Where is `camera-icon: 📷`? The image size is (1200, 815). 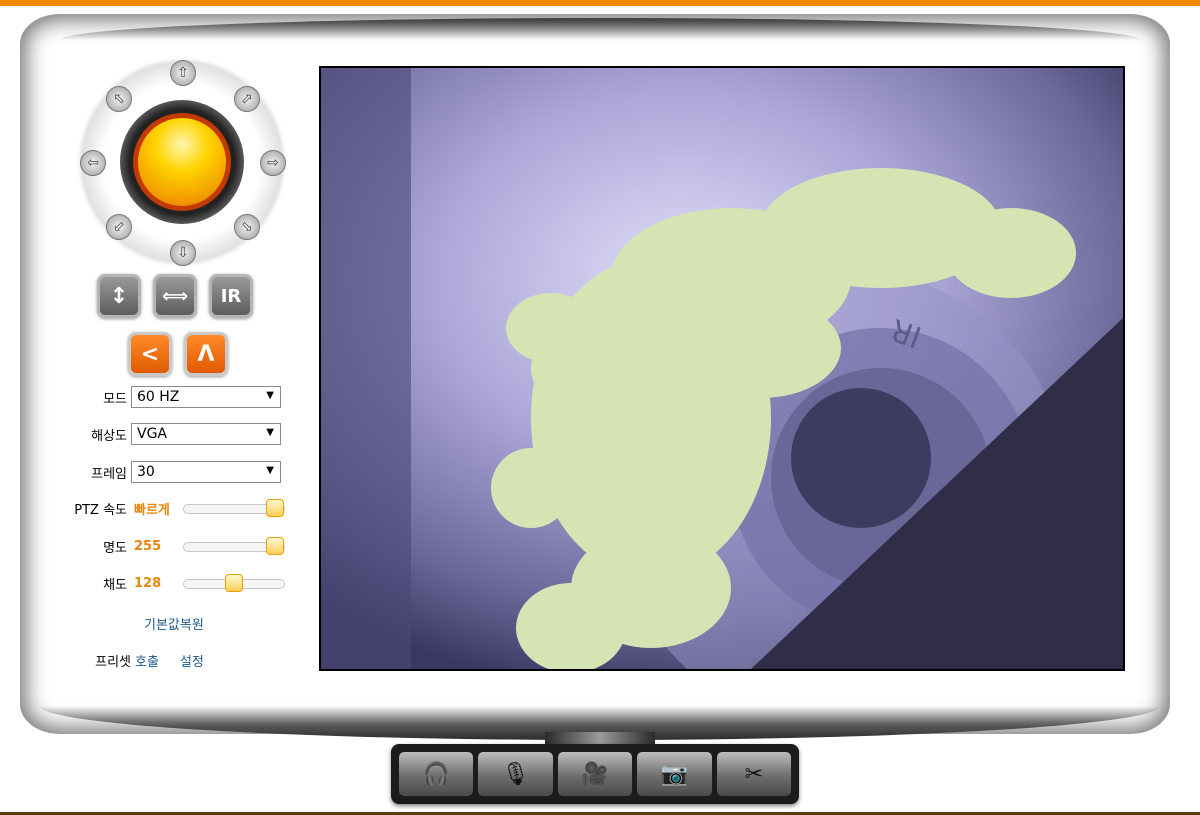
camera-icon: 📷 is located at coordinates (674, 774).